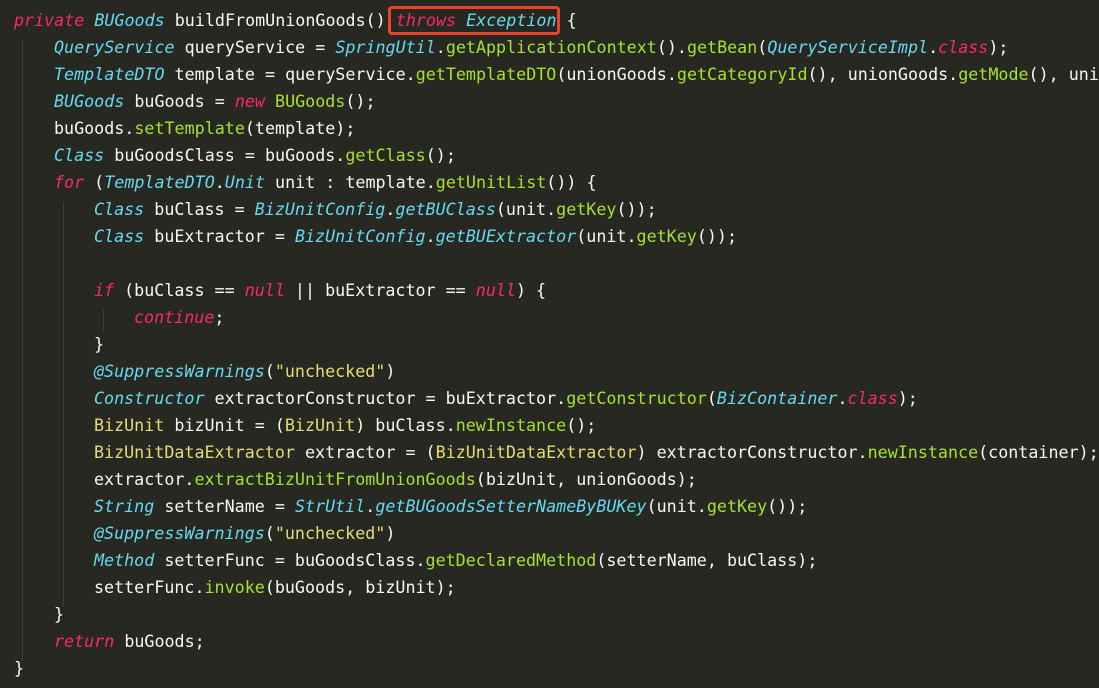  Describe the element at coordinates (671, 47) in the screenshot. I see `code-token: ().` at that location.